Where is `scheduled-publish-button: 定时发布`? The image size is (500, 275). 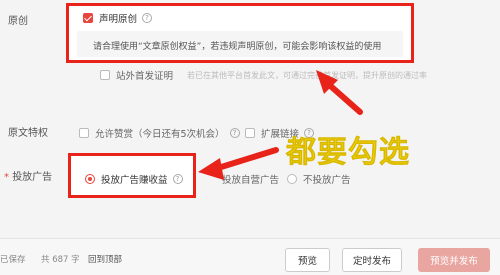
scheduled-publish-button: 定时发布 is located at coordinates (372, 260).